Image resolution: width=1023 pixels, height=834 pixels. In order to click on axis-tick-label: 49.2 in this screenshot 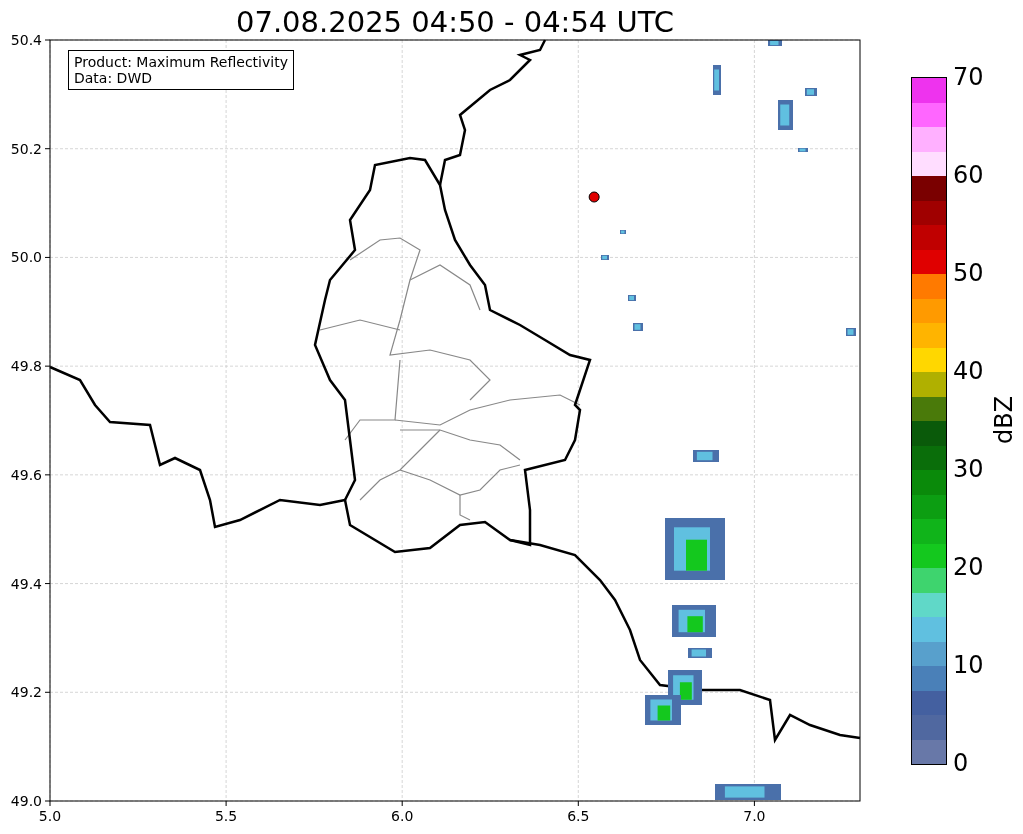, I will do `click(26, 692)`.